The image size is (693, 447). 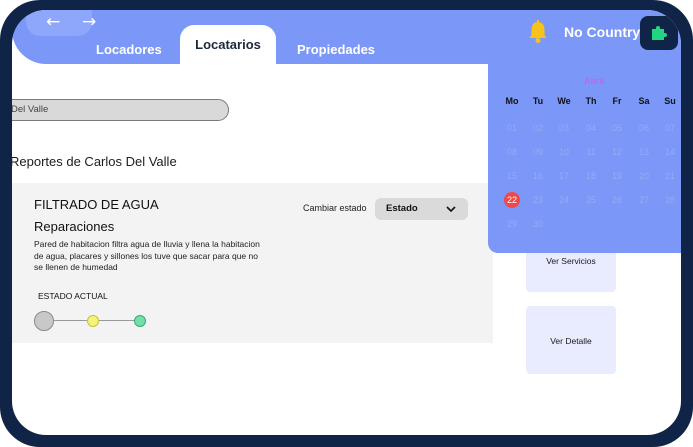 What do you see at coordinates (129, 49) in the screenshot?
I see `tab-locadores: Locadores` at bounding box center [129, 49].